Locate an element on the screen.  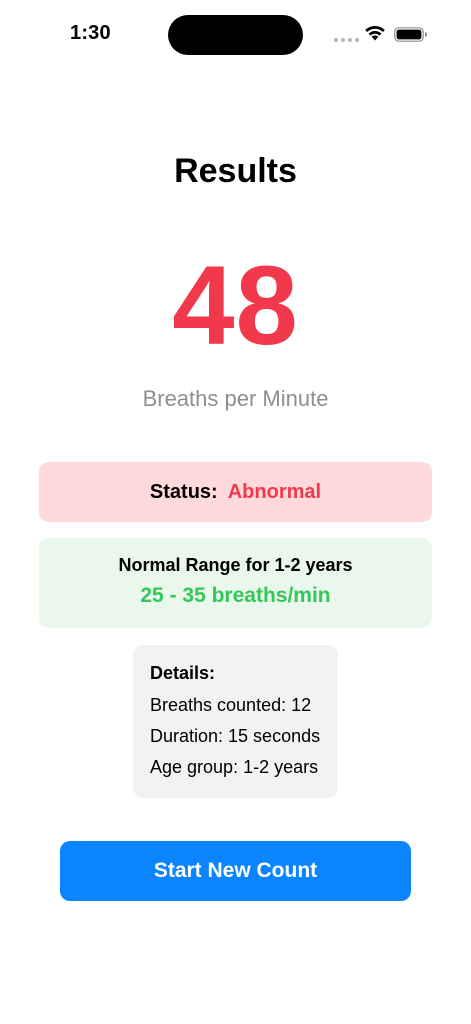
breaths-per-minute-value: 48 is located at coordinates (235, 305).